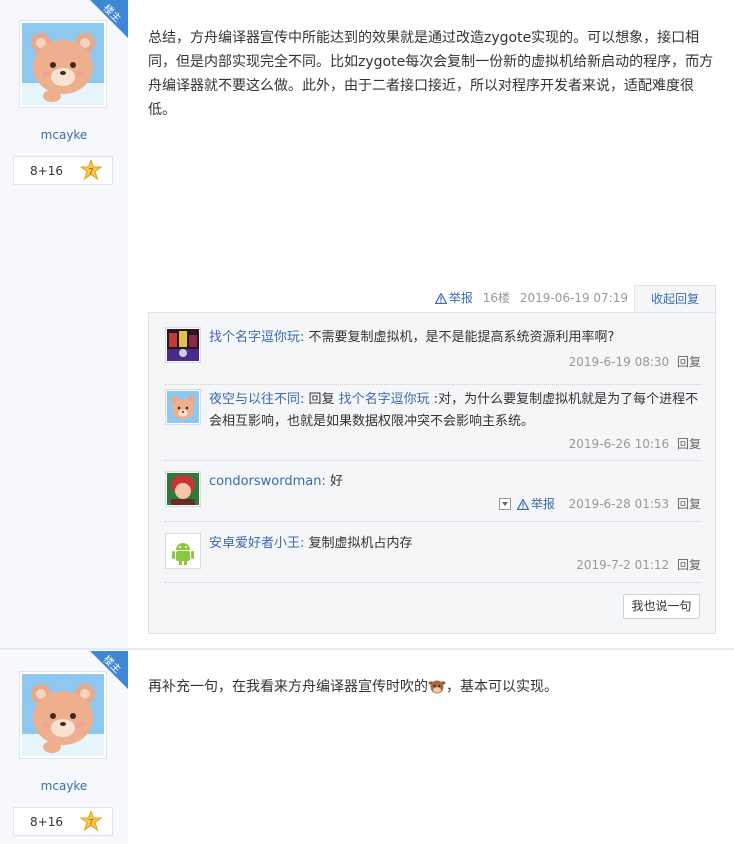 Image resolution: width=734 pixels, height=844 pixels. Describe the element at coordinates (623, 565) in the screenshot. I see `reply-date: 2019-7-2 01:12` at that location.